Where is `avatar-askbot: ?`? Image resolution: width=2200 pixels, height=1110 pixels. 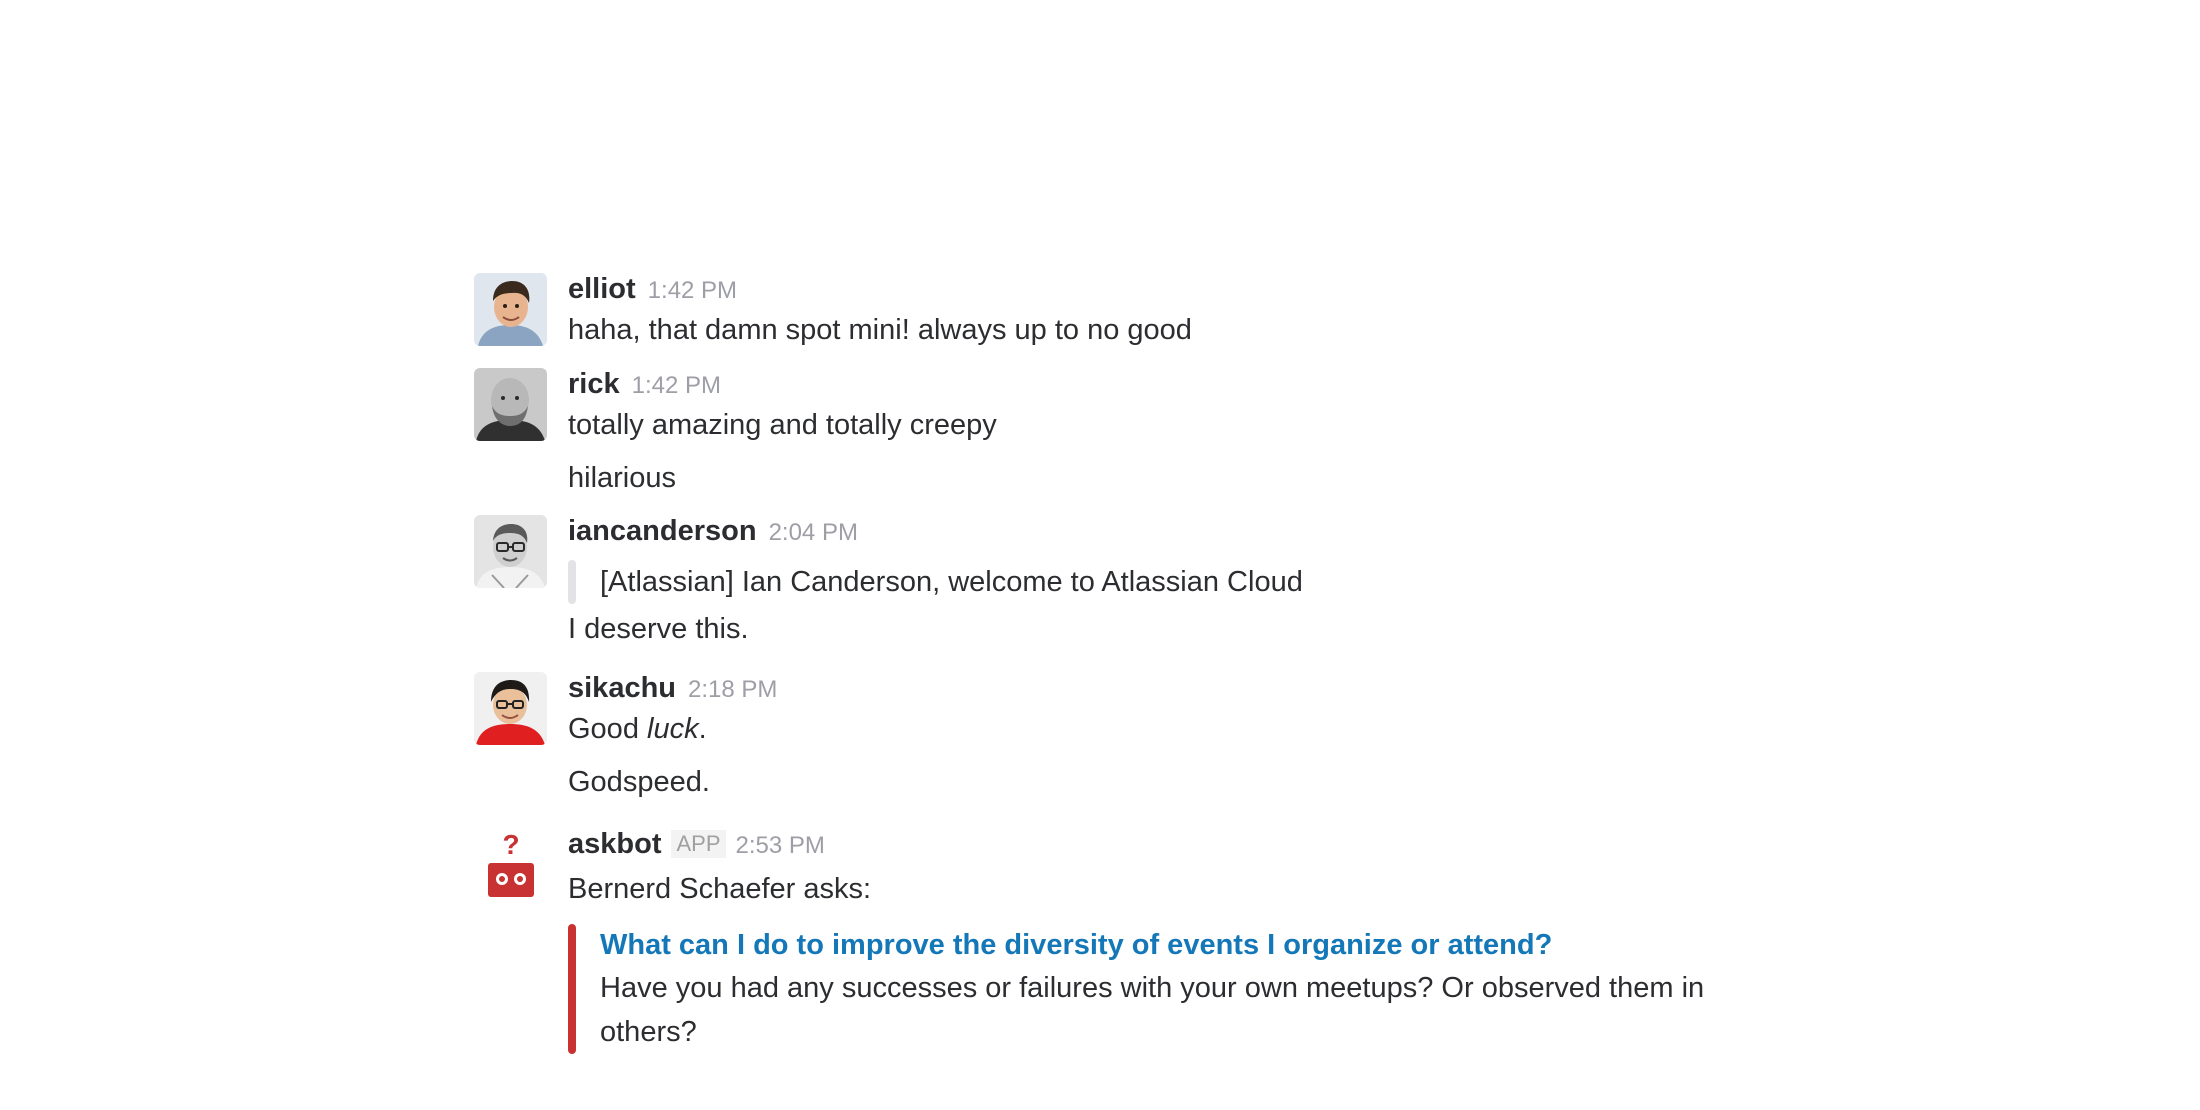
avatar-askbot: ? is located at coordinates (510, 864).